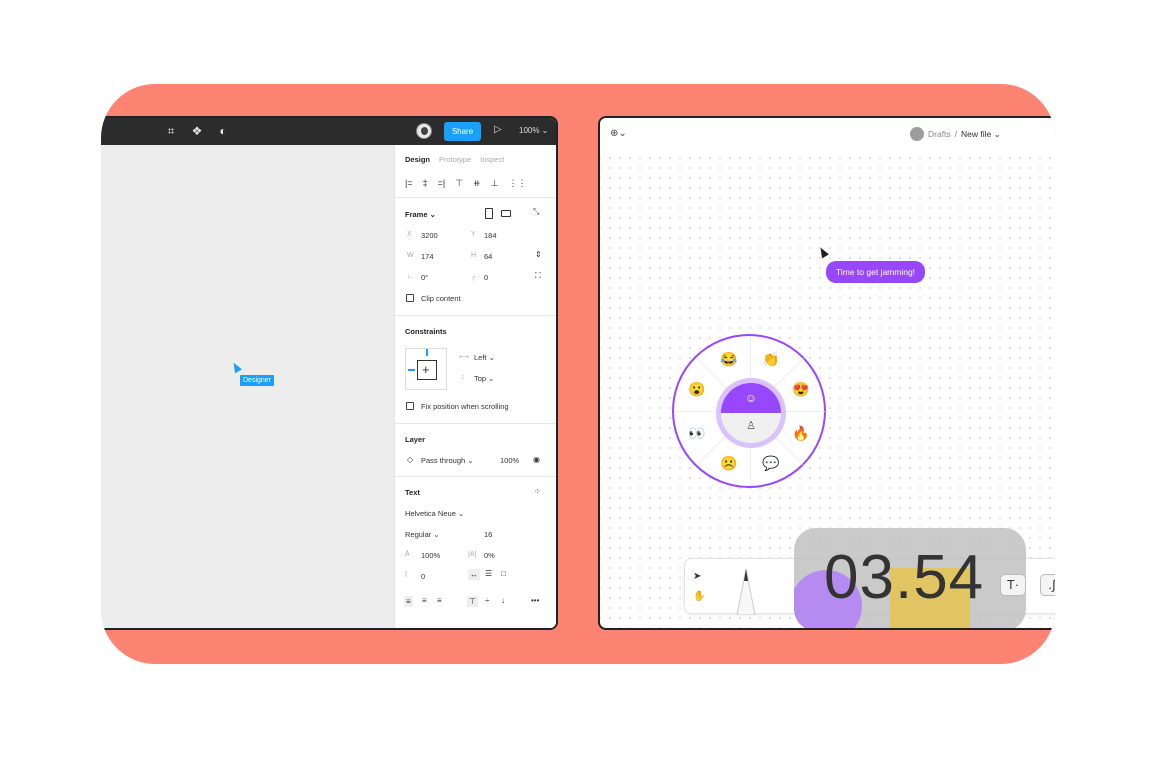 Image resolution: width=1156 pixels, height=780 pixels. Describe the element at coordinates (503, 600) in the screenshot. I see `align-text-bottom-icon: ↓` at that location.